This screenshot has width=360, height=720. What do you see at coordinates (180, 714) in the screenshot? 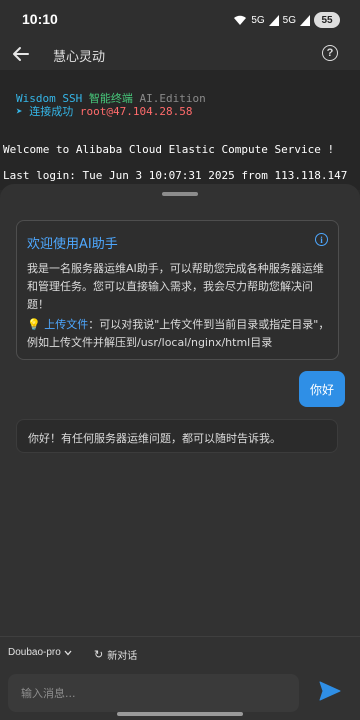
I see `home-indicator` at bounding box center [180, 714].